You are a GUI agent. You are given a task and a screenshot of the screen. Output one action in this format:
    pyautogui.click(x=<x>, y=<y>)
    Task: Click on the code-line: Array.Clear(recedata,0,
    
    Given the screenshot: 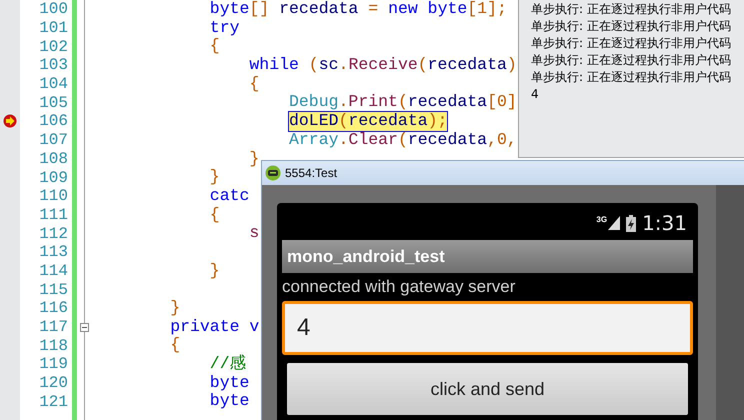 What is the action you would take?
    pyautogui.click(x=403, y=140)
    